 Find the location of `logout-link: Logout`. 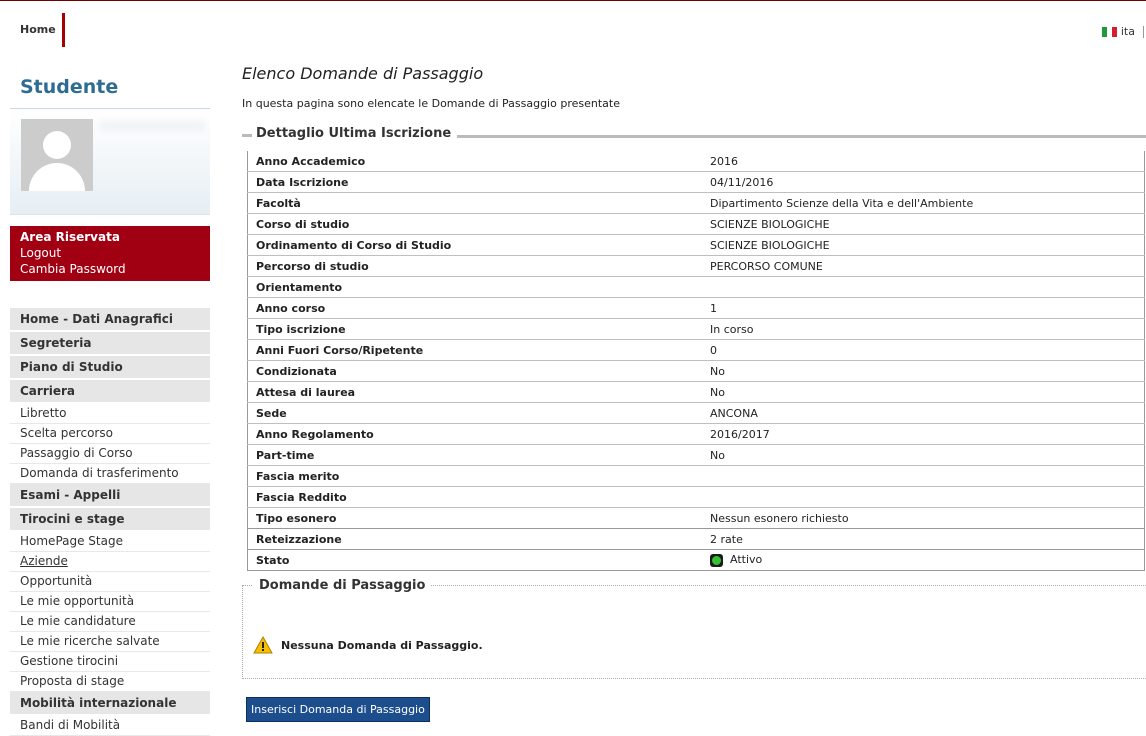

logout-link: Logout is located at coordinates (110, 253).